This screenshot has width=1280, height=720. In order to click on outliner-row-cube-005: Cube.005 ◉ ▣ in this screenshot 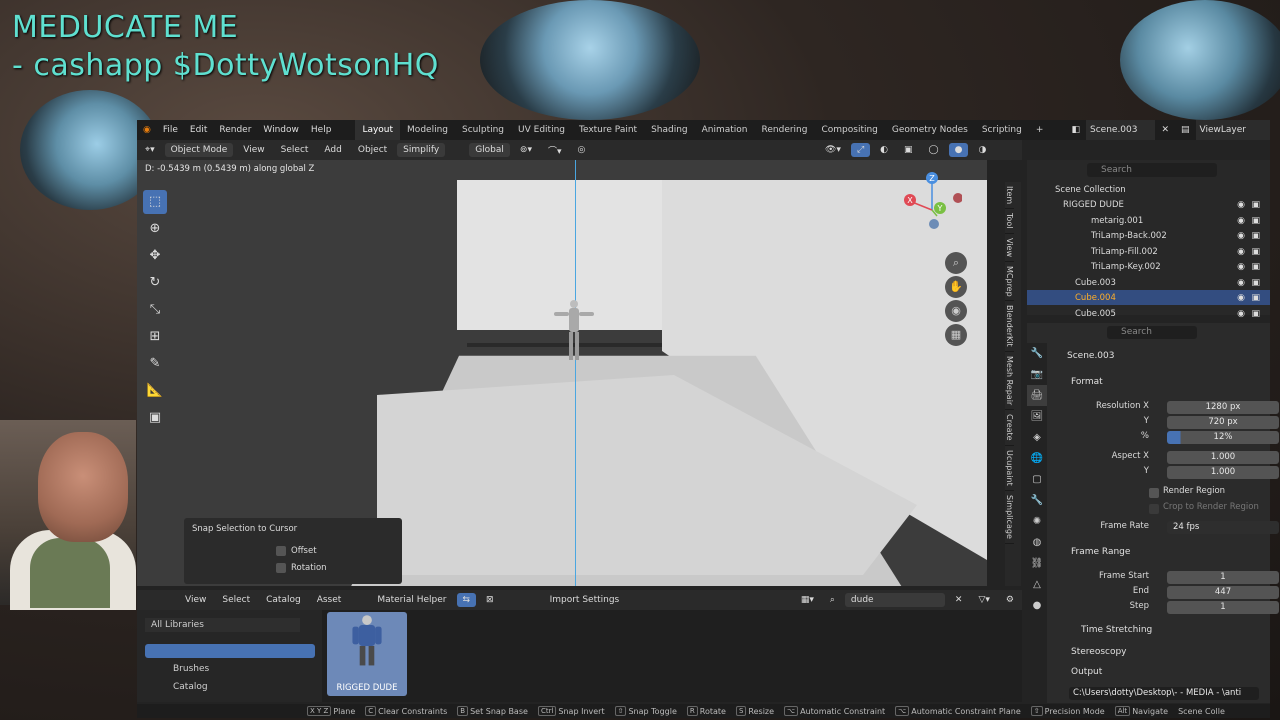, I will do `click(1148, 313)`.